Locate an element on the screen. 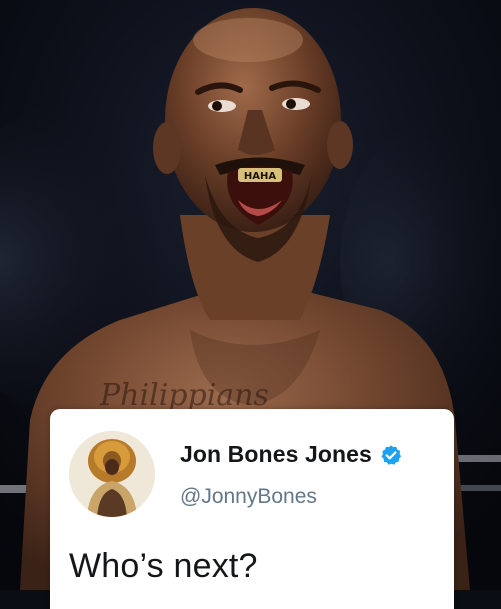 This screenshot has width=501, height=609. tweet-text: Who’s next? is located at coordinates (163, 566).